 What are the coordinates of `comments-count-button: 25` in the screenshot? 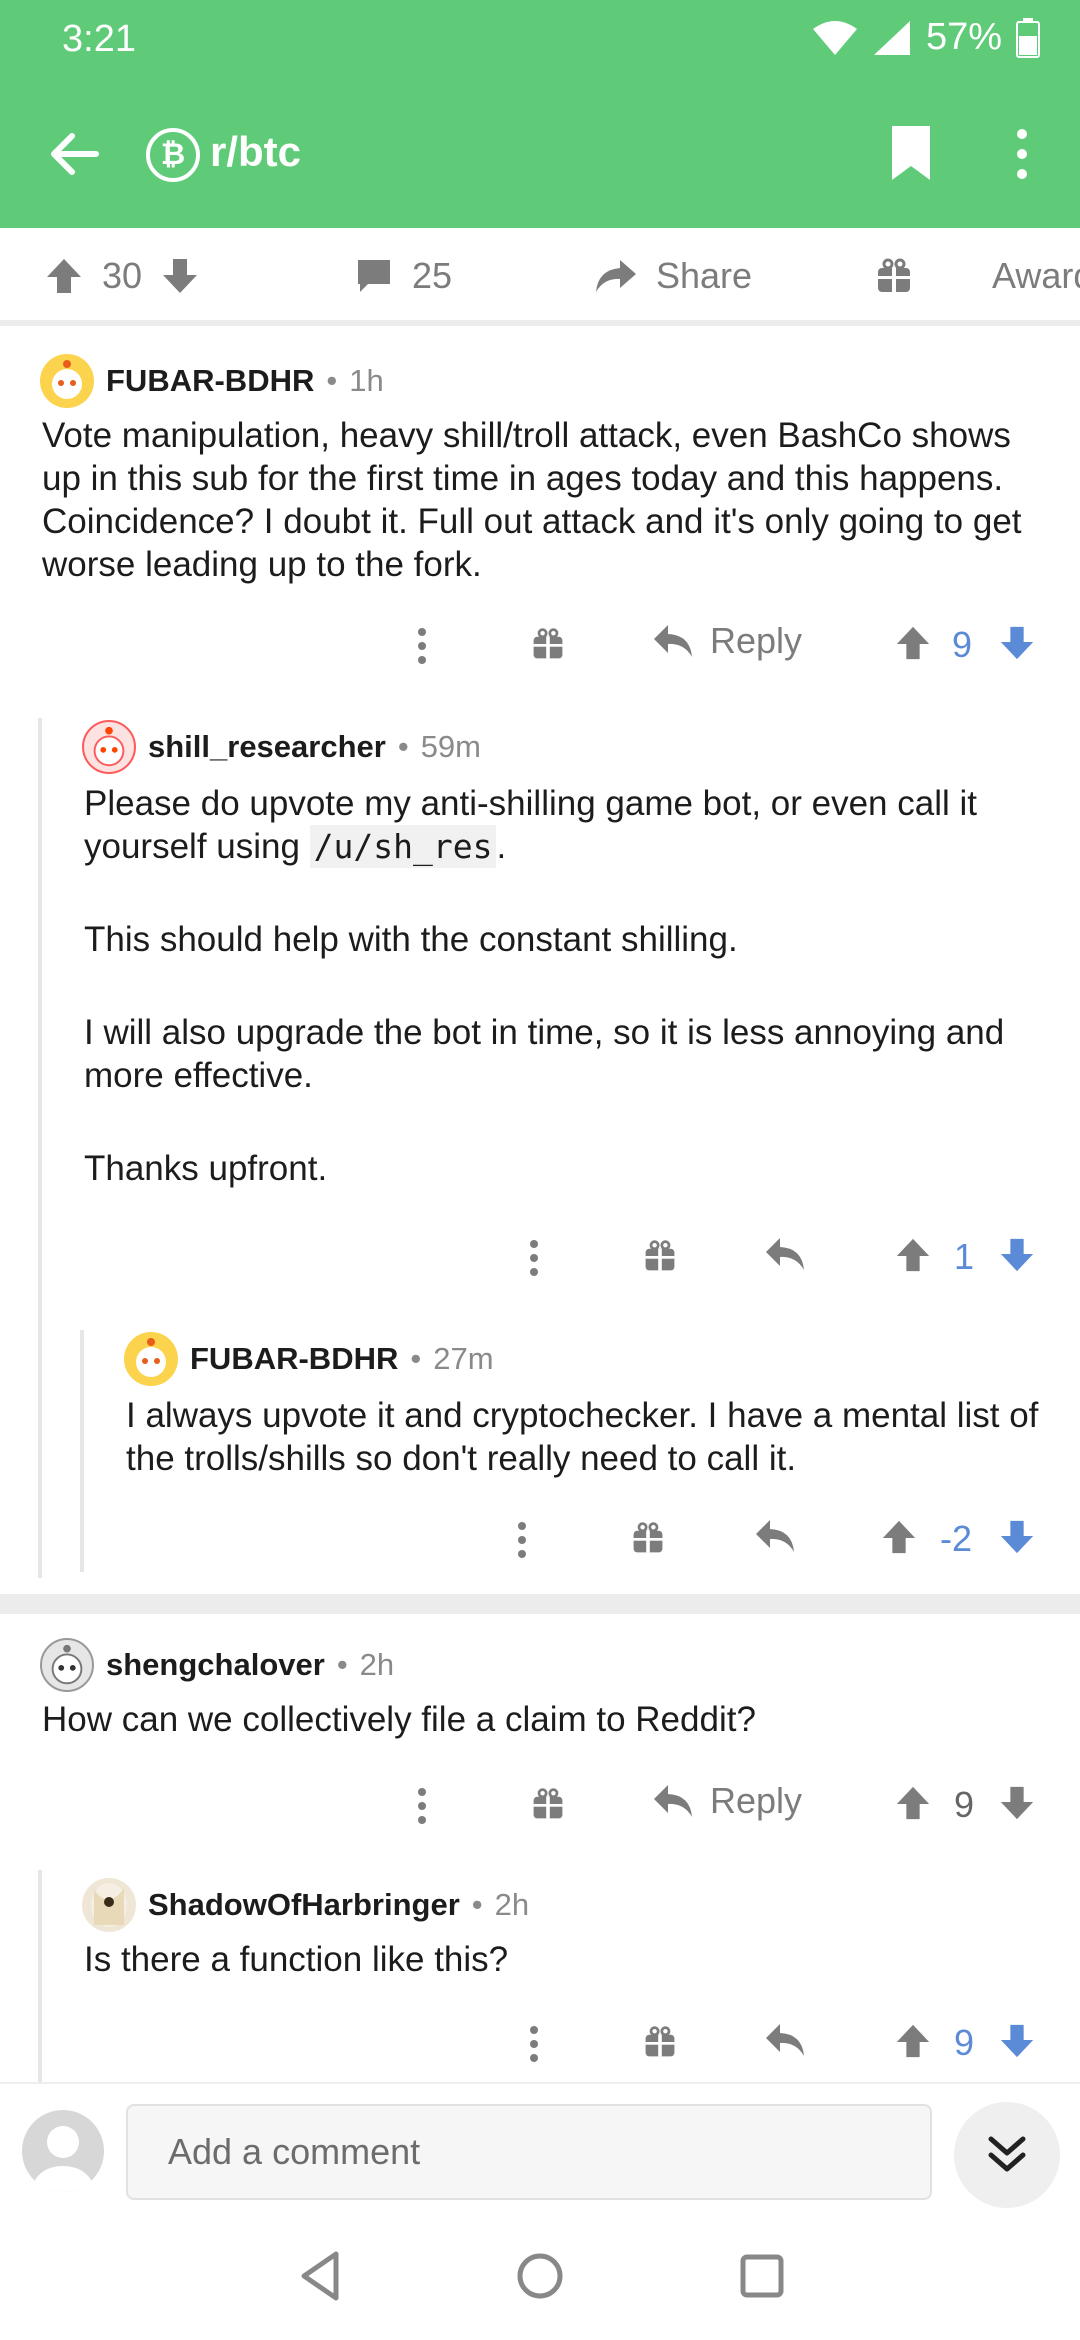 It's located at (403, 276).